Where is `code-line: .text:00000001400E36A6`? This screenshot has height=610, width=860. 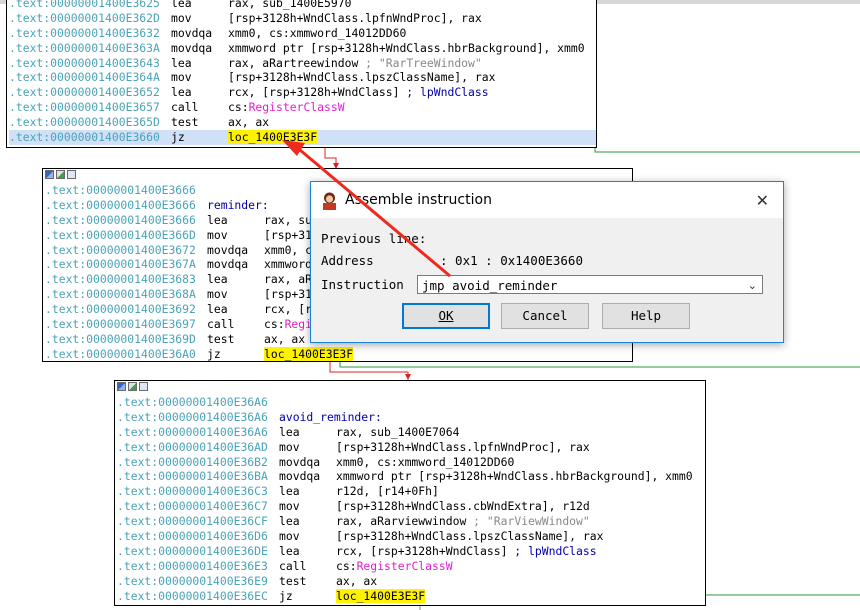 code-line: .text:00000001400E36A6 is located at coordinates (411, 402).